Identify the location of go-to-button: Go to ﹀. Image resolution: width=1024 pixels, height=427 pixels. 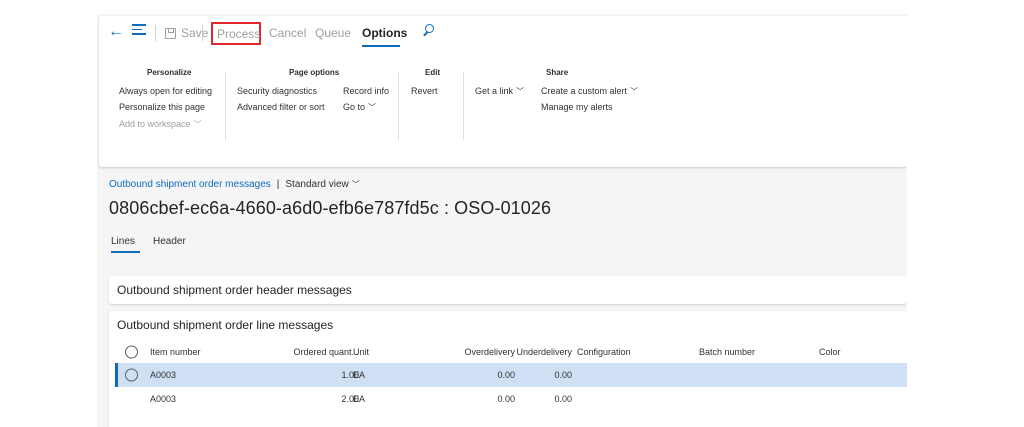
(359, 107).